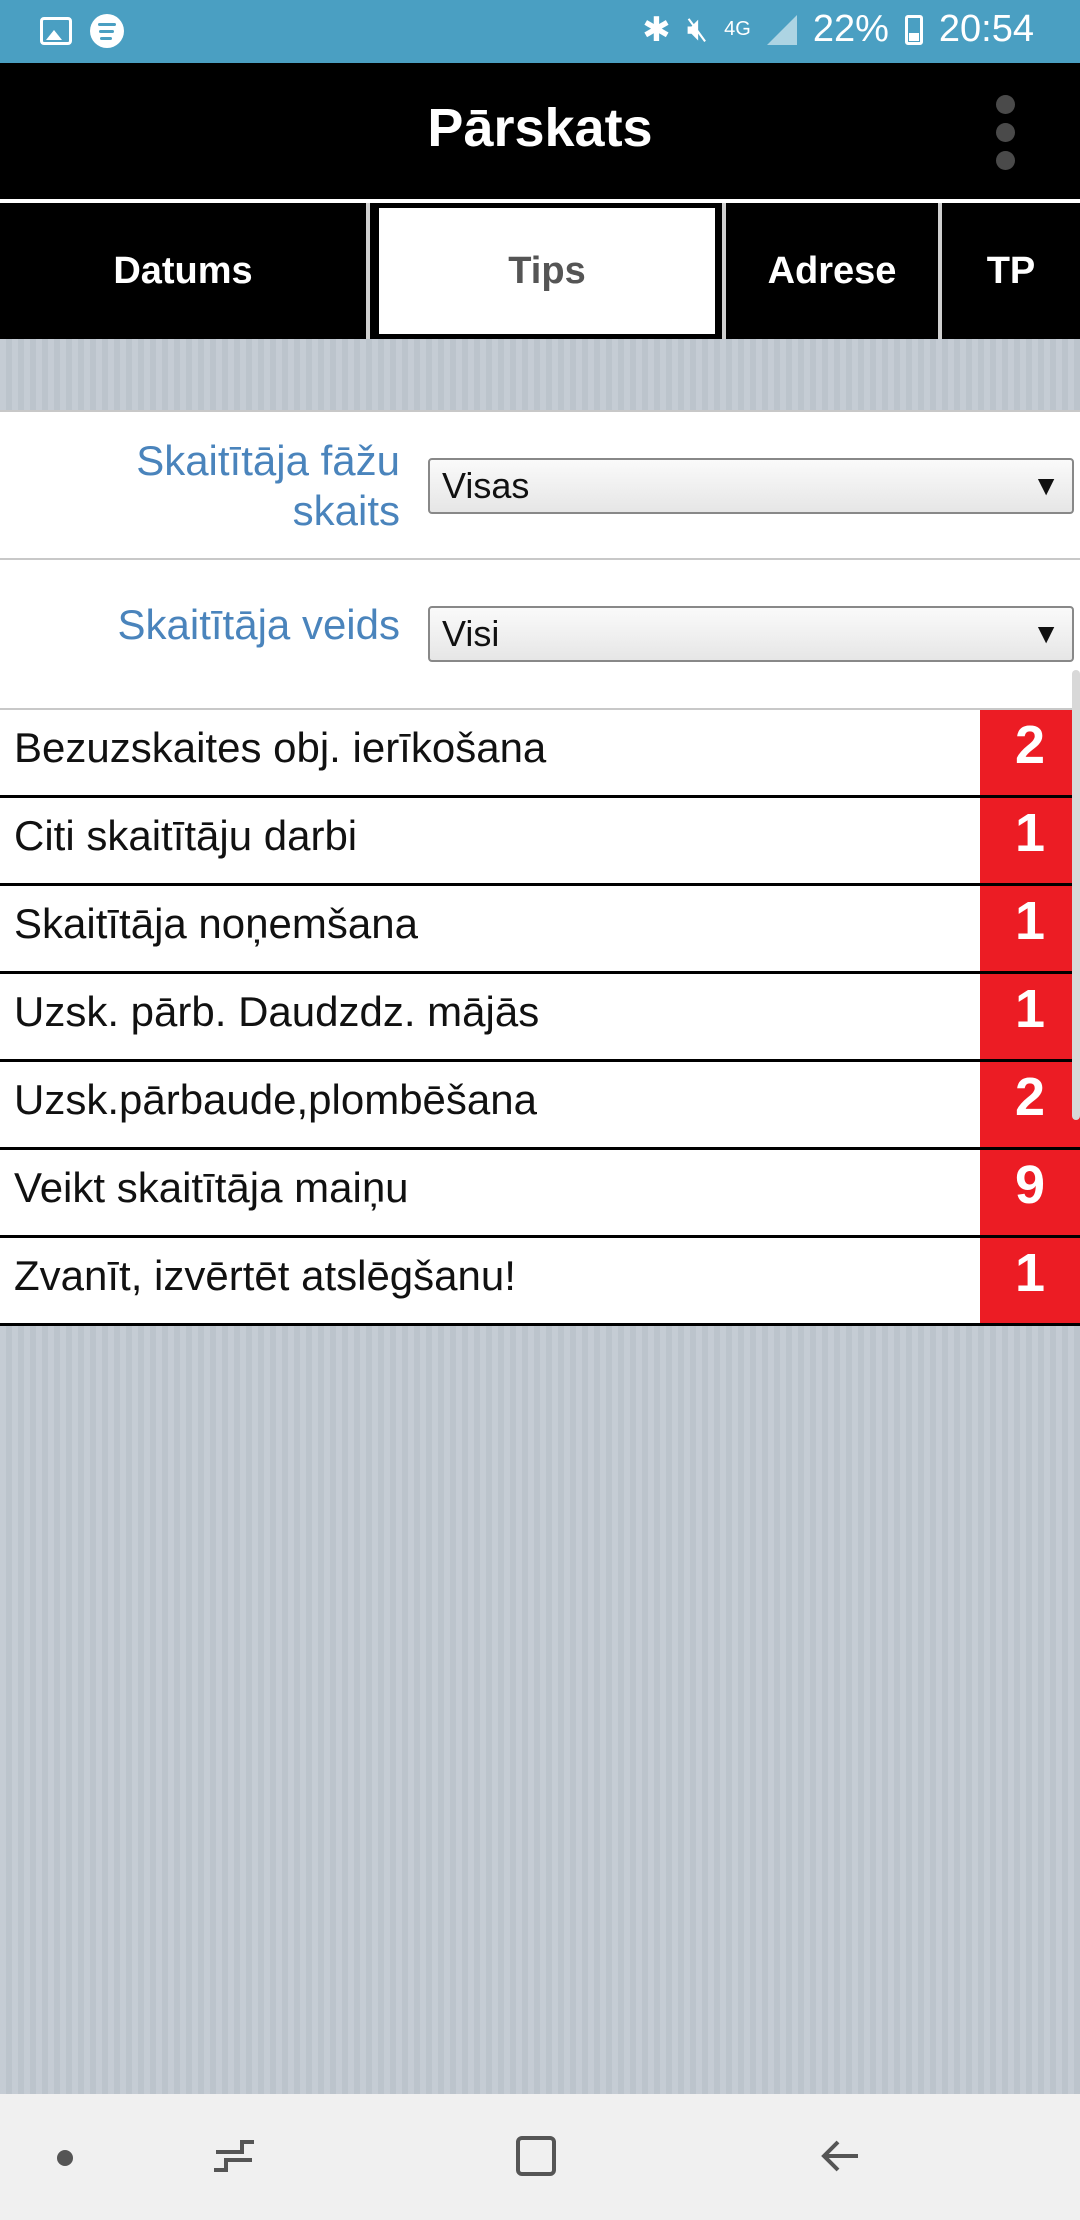  I want to click on list-item: Bezuzskaites obj. ierīkošana 2, so click(540, 754).